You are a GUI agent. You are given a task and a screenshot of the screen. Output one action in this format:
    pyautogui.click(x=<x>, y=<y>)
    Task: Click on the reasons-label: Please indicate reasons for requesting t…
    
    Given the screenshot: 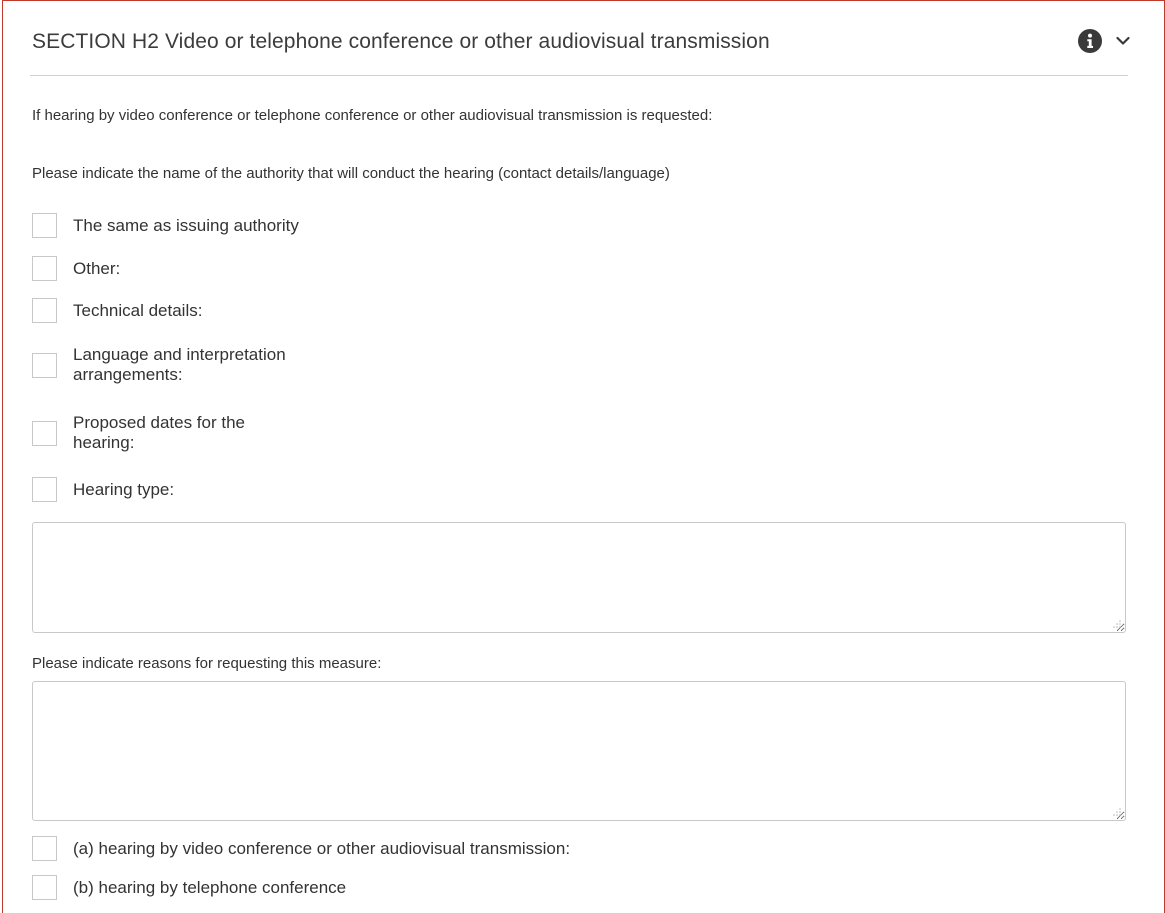 What is the action you would take?
    pyautogui.click(x=207, y=663)
    